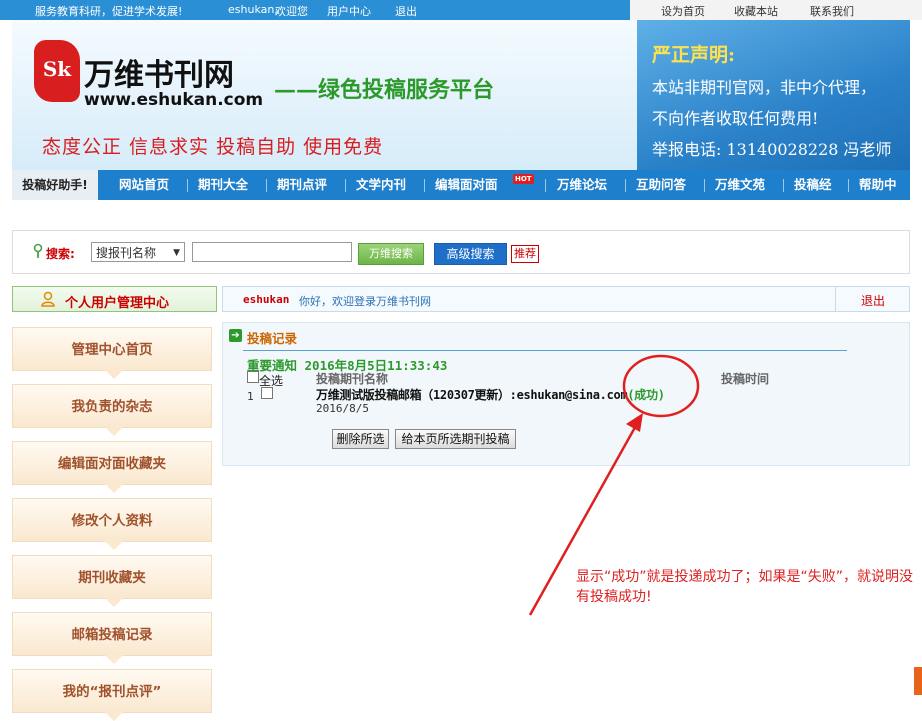  I want to click on edge-fragment, so click(918, 681).